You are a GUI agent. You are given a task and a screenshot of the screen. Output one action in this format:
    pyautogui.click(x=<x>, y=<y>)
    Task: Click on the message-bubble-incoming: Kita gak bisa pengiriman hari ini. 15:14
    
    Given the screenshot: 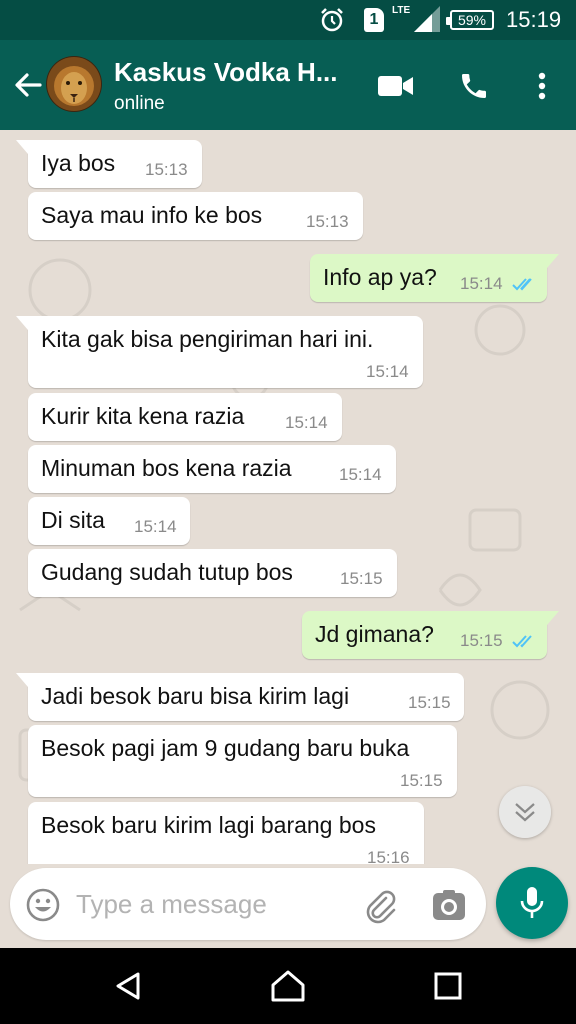 What is the action you would take?
    pyautogui.click(x=219, y=352)
    